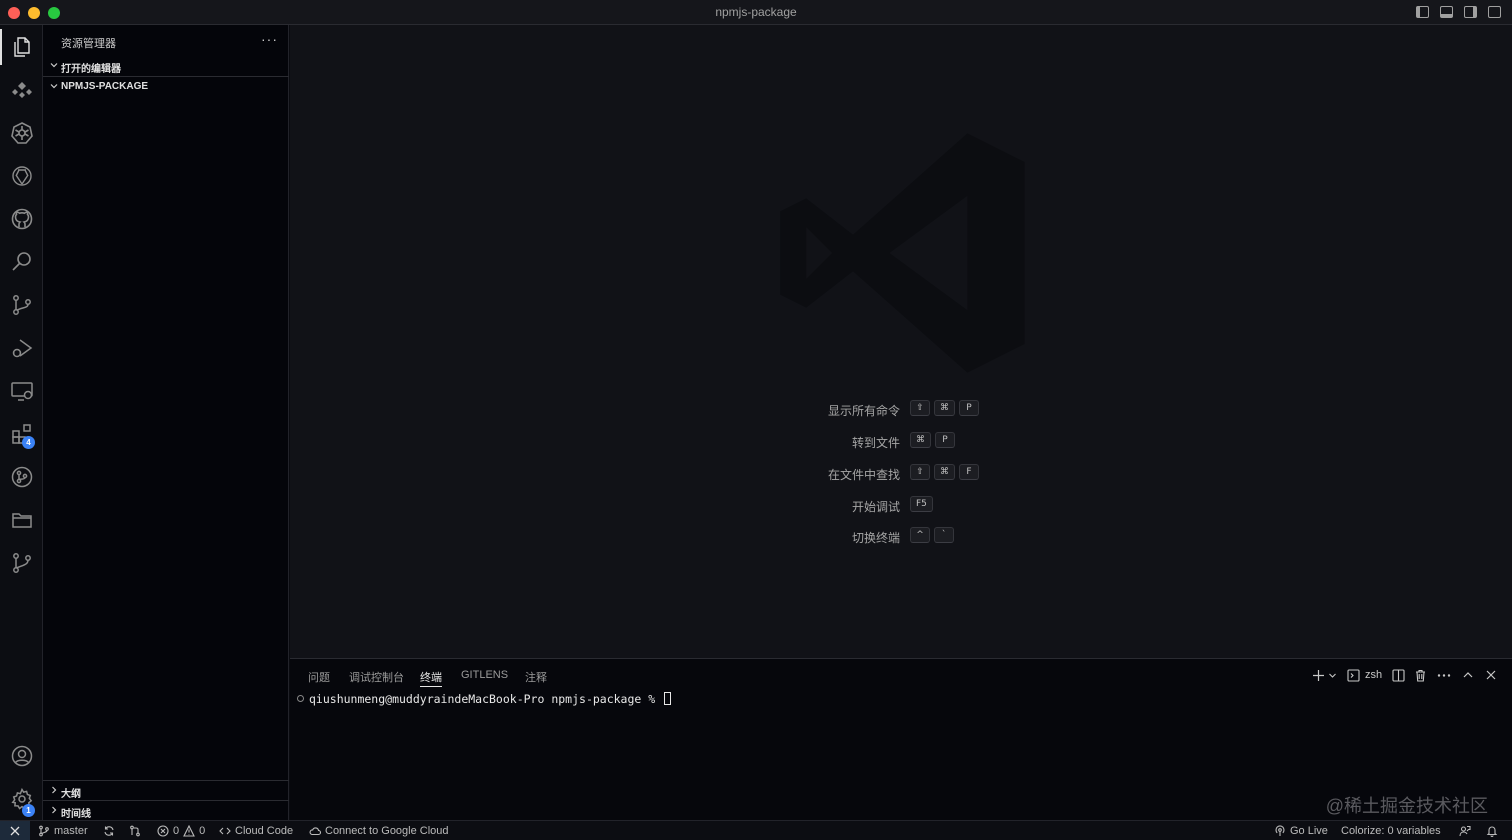  I want to click on problems-status: 0 0, so click(181, 830).